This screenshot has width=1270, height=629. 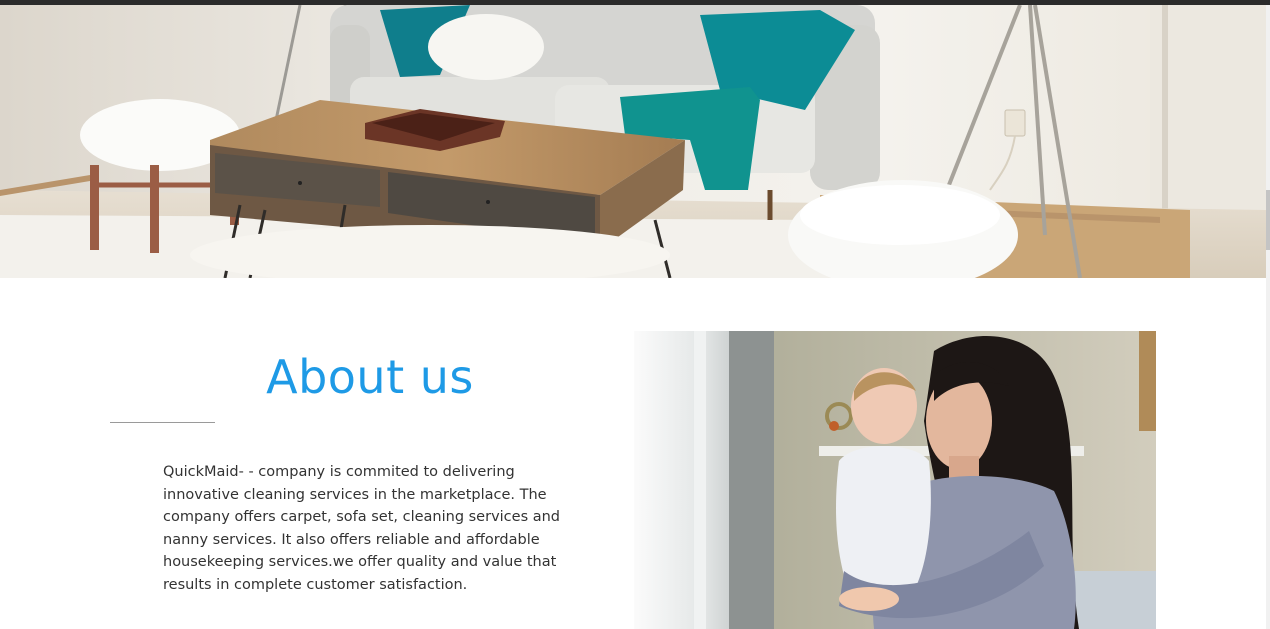 I want to click on title-divider, so click(x=162, y=422).